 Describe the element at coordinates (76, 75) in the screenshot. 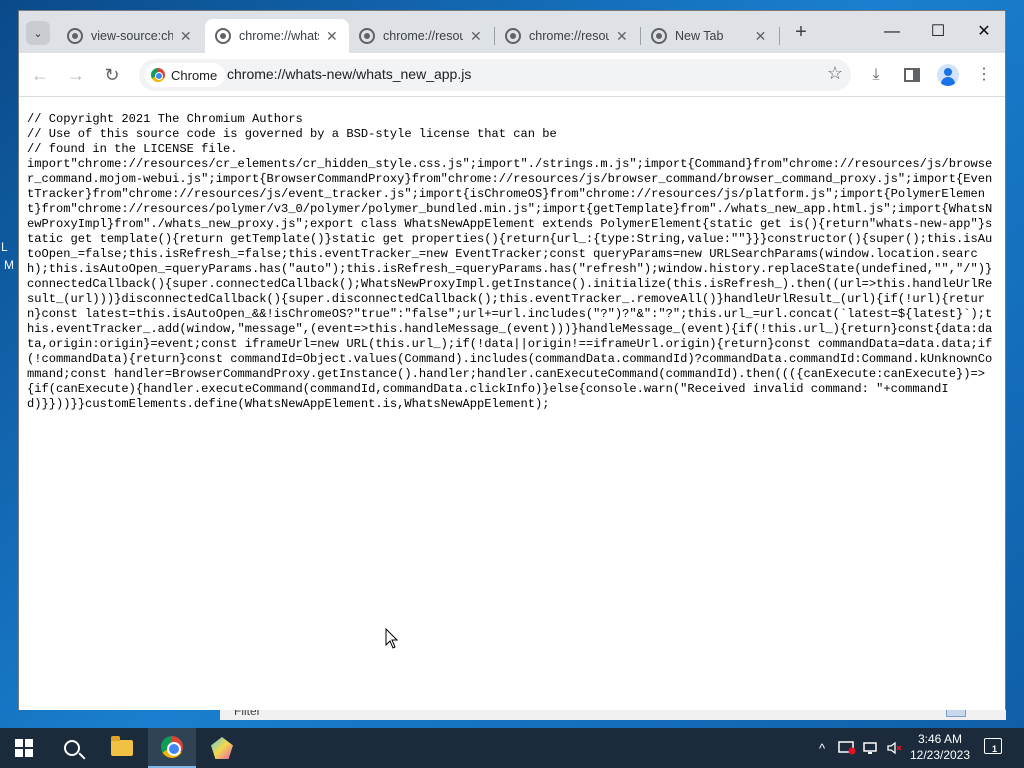

I see `forward-button: →` at that location.